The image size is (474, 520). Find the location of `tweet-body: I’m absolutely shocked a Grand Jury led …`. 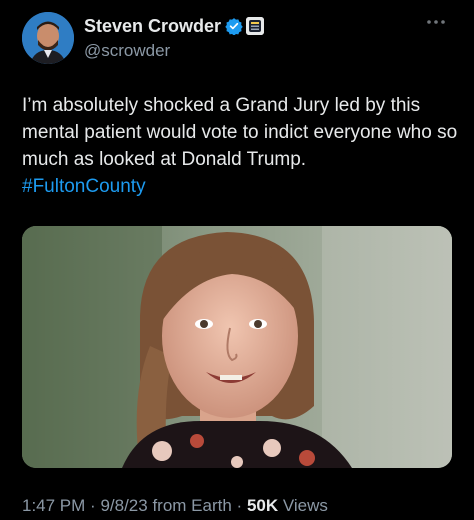

tweet-body: I’m absolutely shocked a Grand Jury led … is located at coordinates (240, 132).